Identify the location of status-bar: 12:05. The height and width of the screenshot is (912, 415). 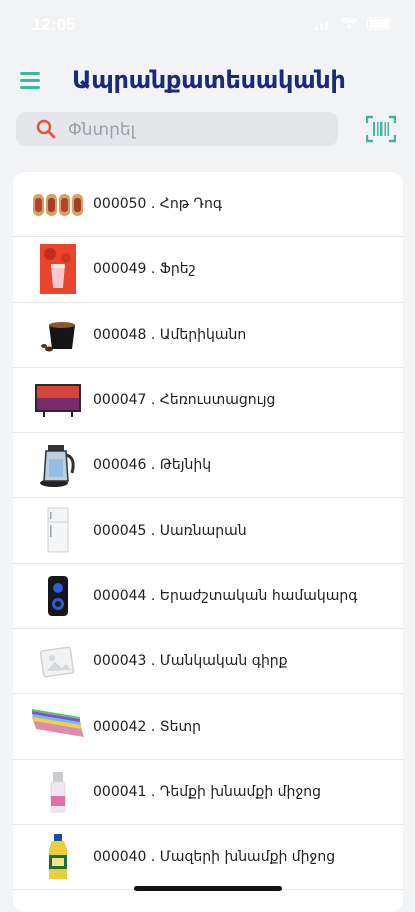
(207, 26).